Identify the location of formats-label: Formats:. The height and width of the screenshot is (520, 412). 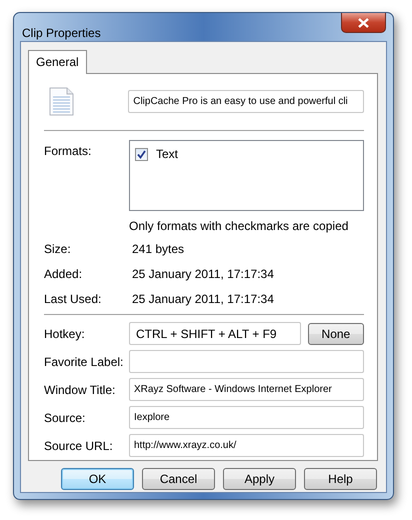
(68, 151).